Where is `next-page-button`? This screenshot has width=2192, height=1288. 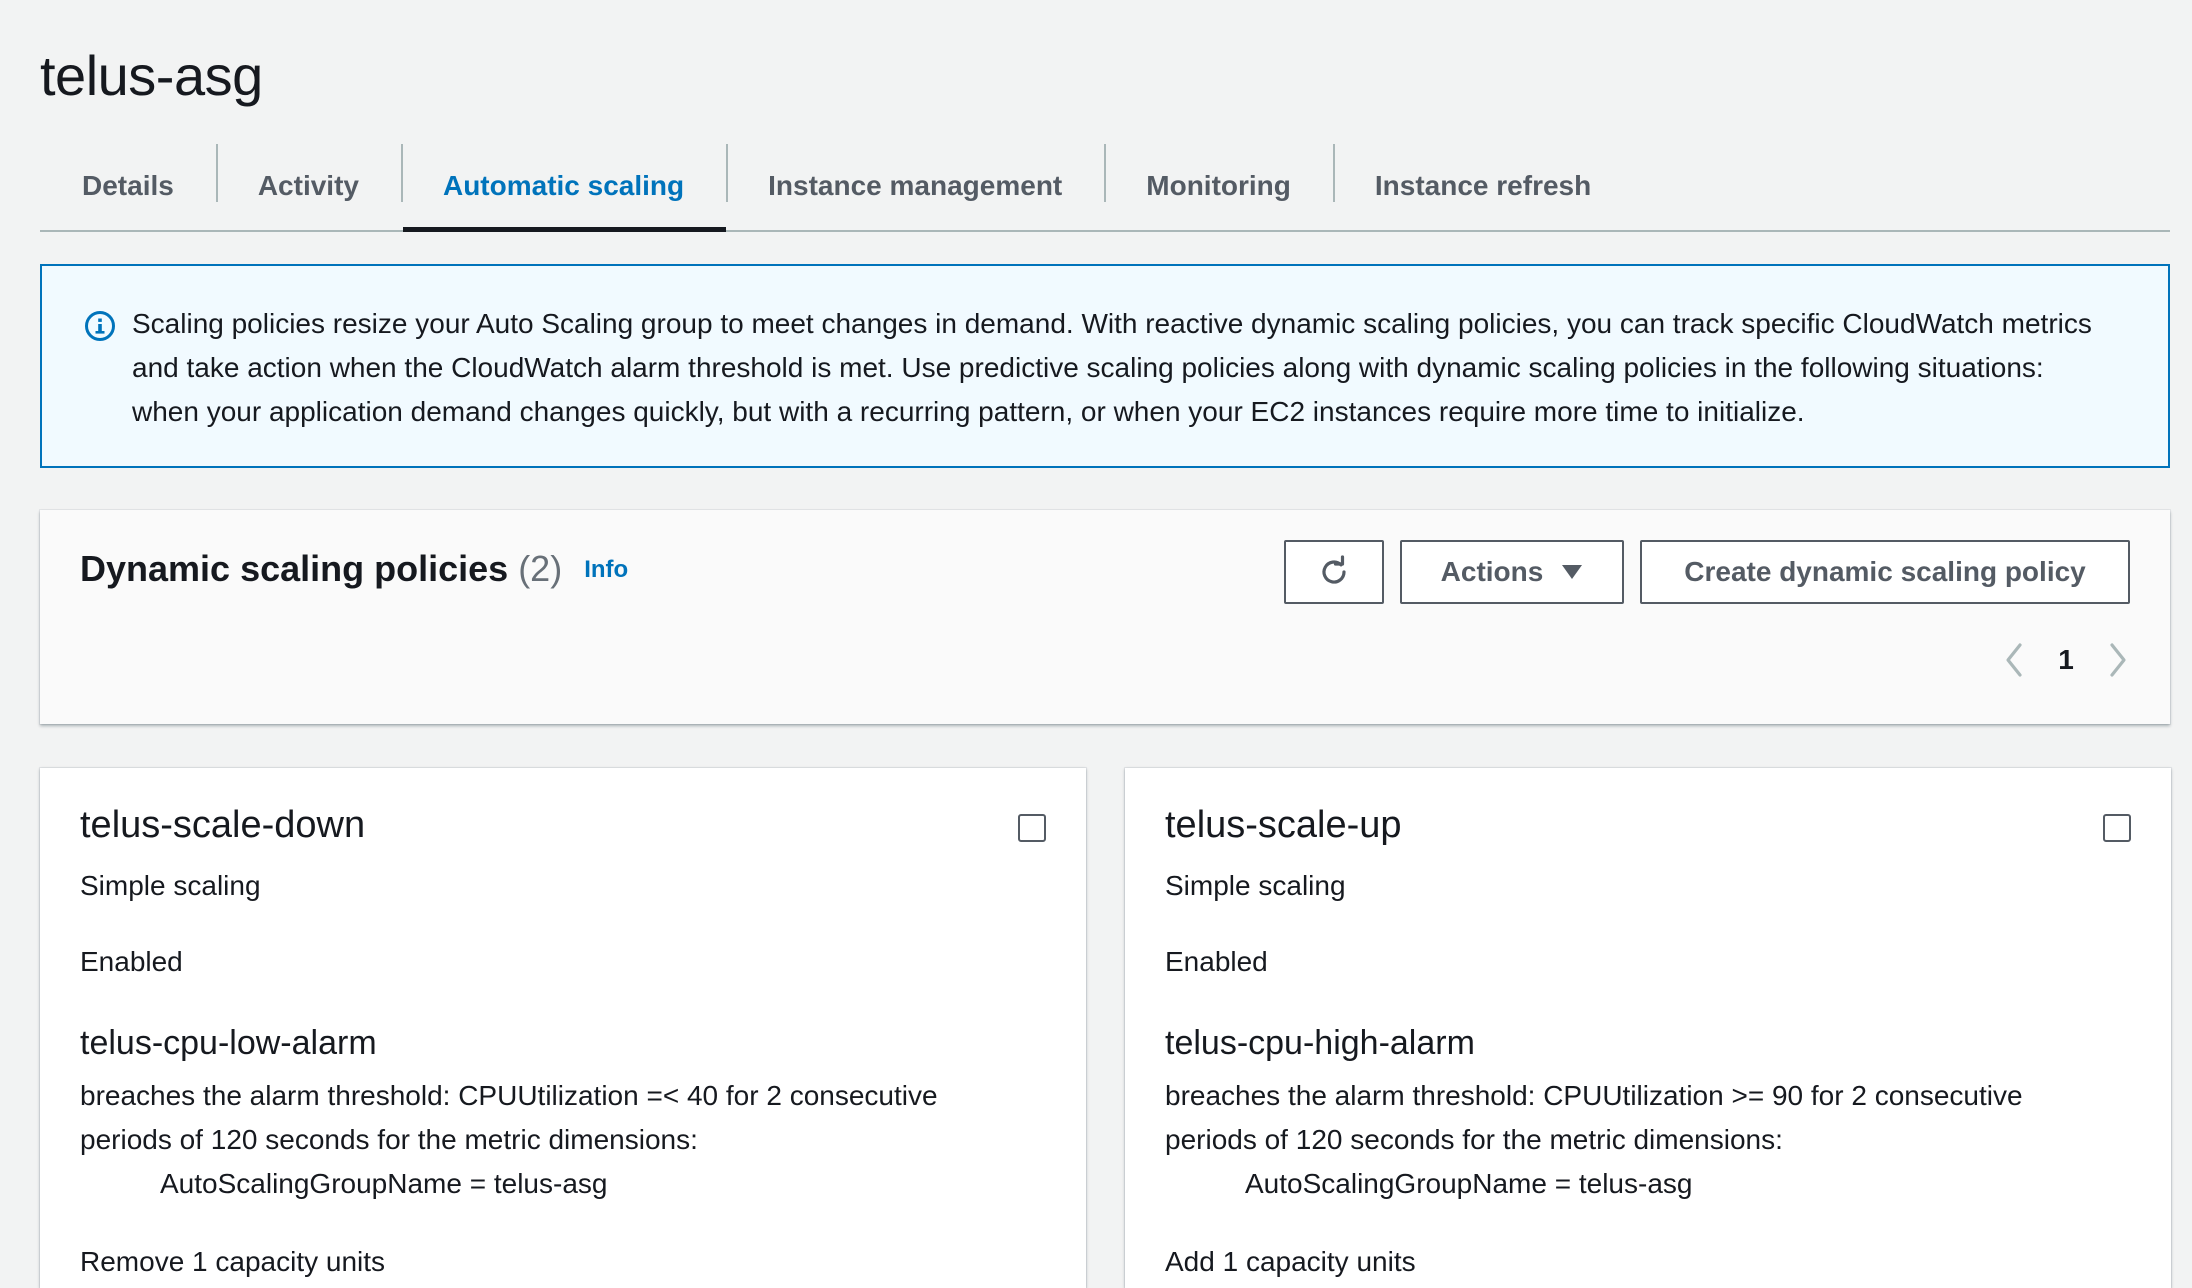 next-page-button is located at coordinates (2118, 660).